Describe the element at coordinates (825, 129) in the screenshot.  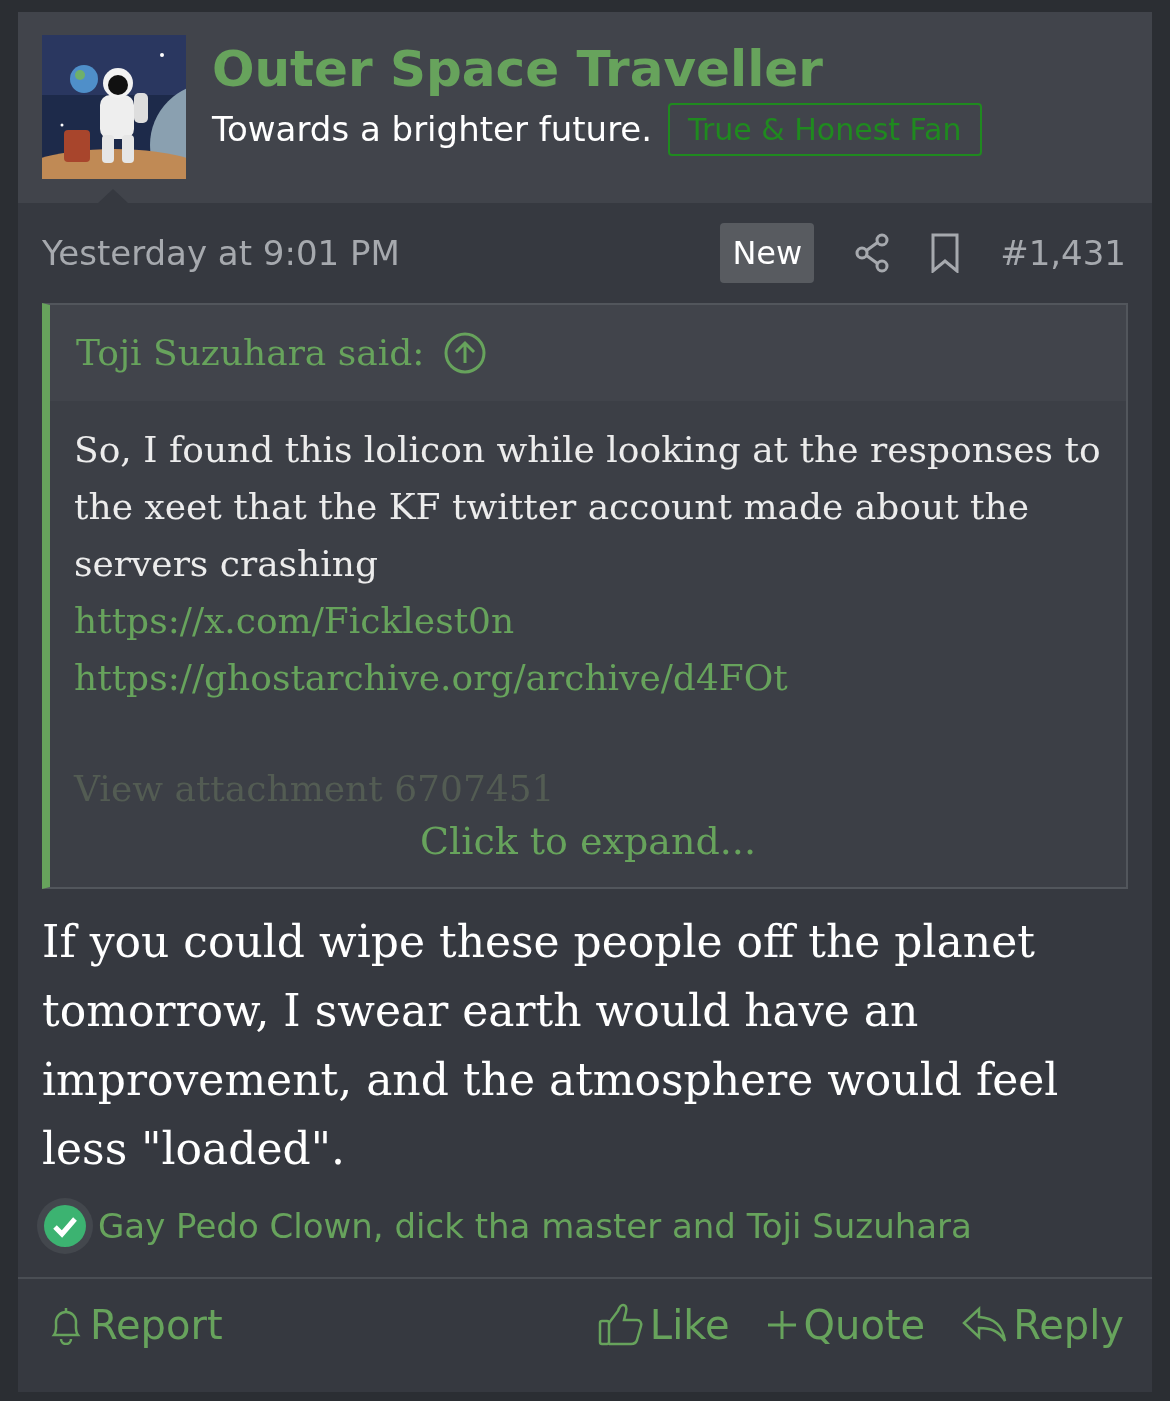
I see `user-banner: True & Honest Fan` at that location.